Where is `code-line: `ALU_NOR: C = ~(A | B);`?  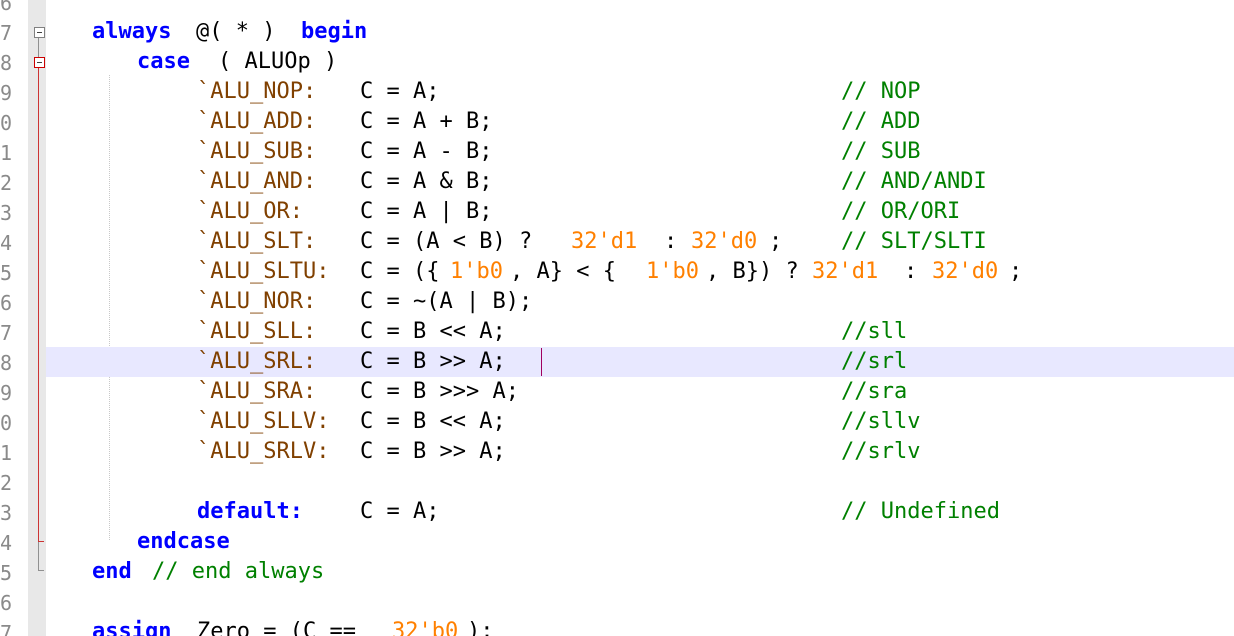 code-line: `ALU_NOR: C = ~(A | B); is located at coordinates (640, 302).